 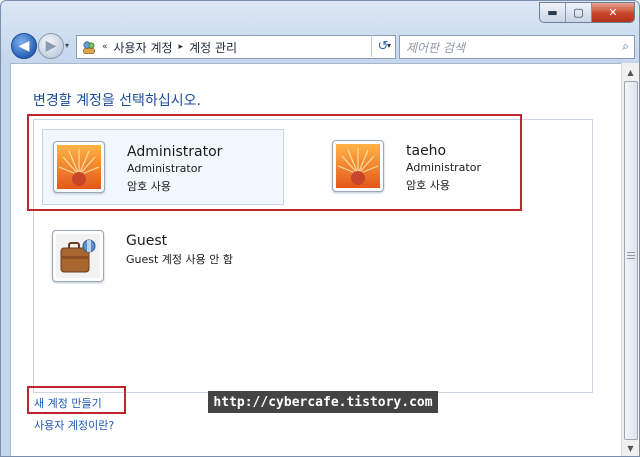 What do you see at coordinates (78, 256) in the screenshot?
I see `briefcase-avatar-icon` at bounding box center [78, 256].